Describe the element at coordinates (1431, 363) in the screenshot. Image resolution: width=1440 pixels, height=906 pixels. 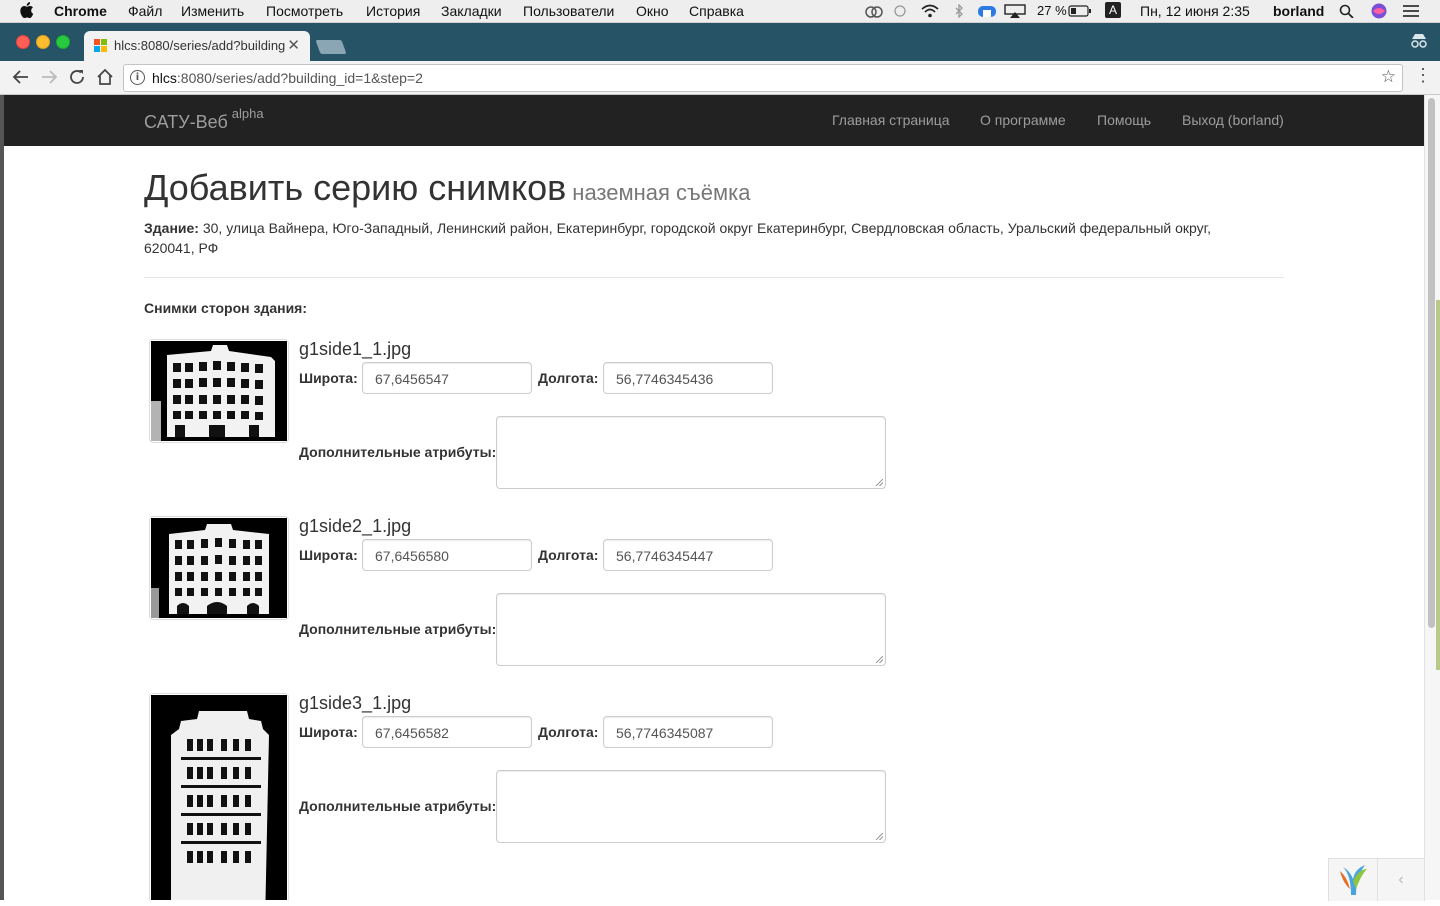
I see `page-scrollbar-thumb` at that location.